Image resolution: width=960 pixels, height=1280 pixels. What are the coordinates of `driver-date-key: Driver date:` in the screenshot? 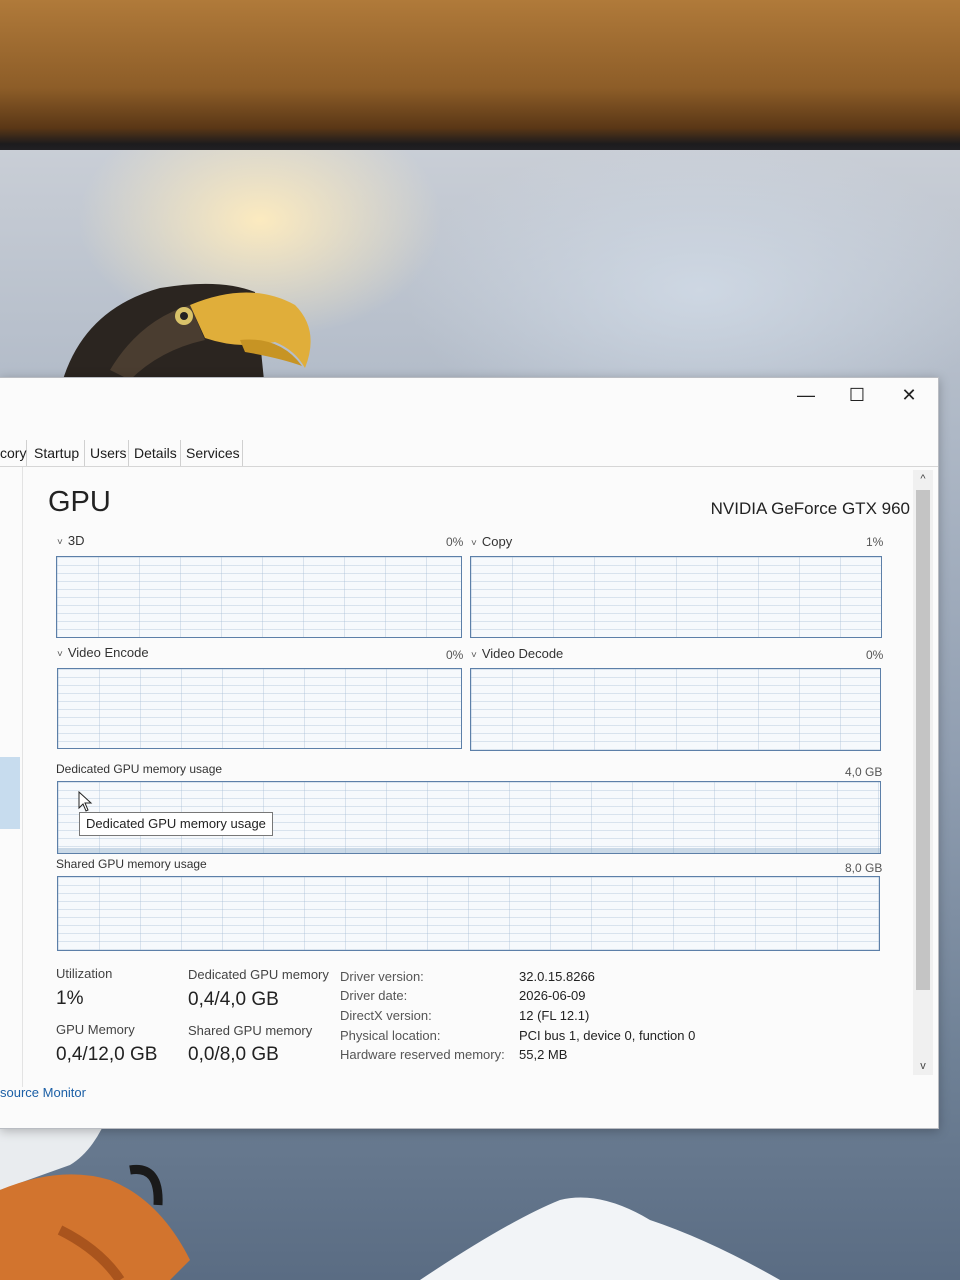 It's located at (374, 995).